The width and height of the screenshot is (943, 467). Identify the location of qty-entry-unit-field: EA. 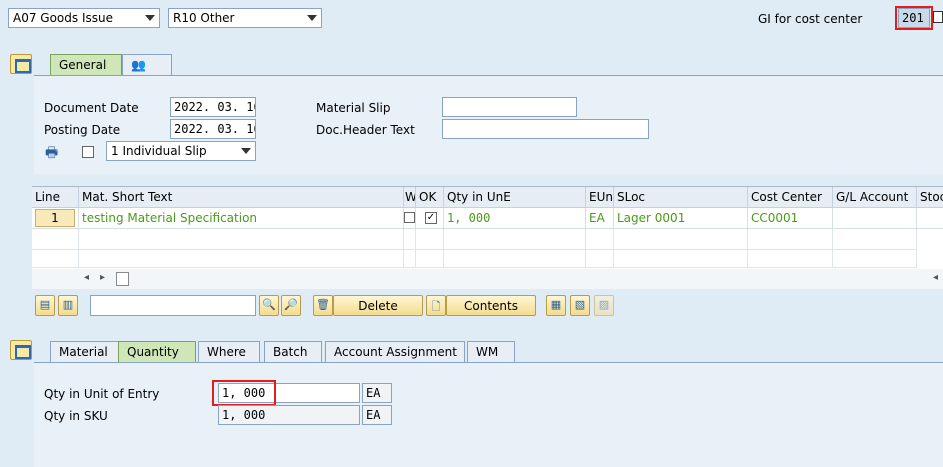
(377, 393).